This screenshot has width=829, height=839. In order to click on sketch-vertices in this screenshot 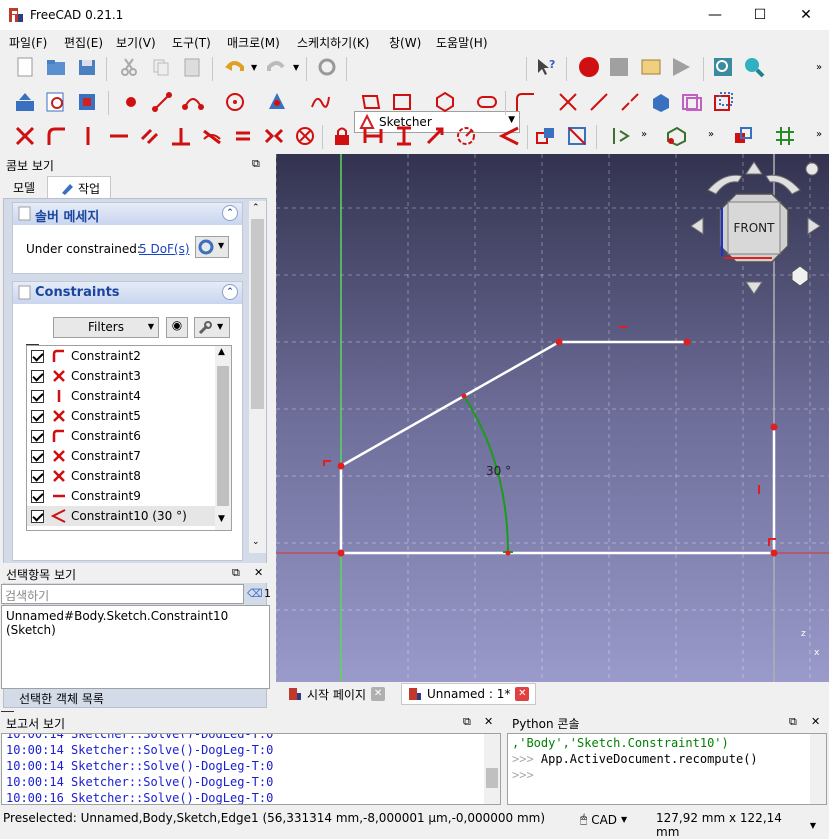, I will do `click(557, 447)`.